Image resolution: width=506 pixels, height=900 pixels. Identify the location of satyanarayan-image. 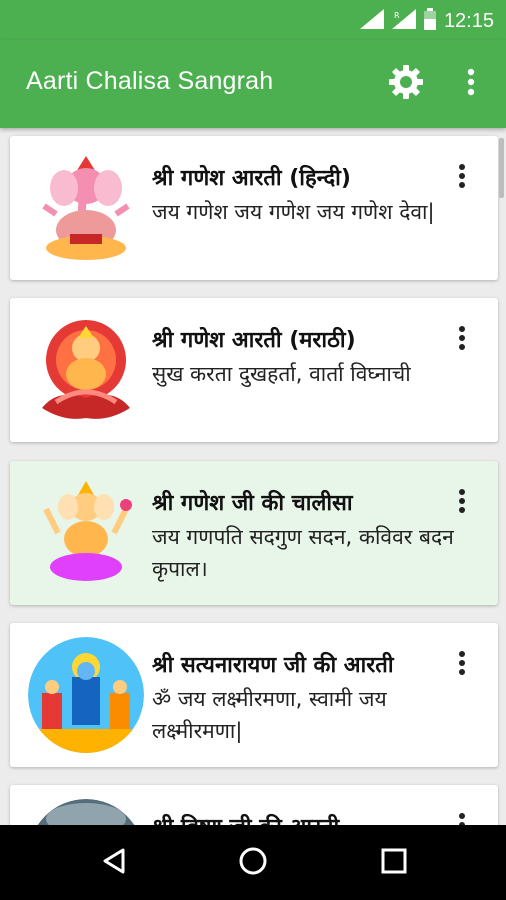
(86, 695).